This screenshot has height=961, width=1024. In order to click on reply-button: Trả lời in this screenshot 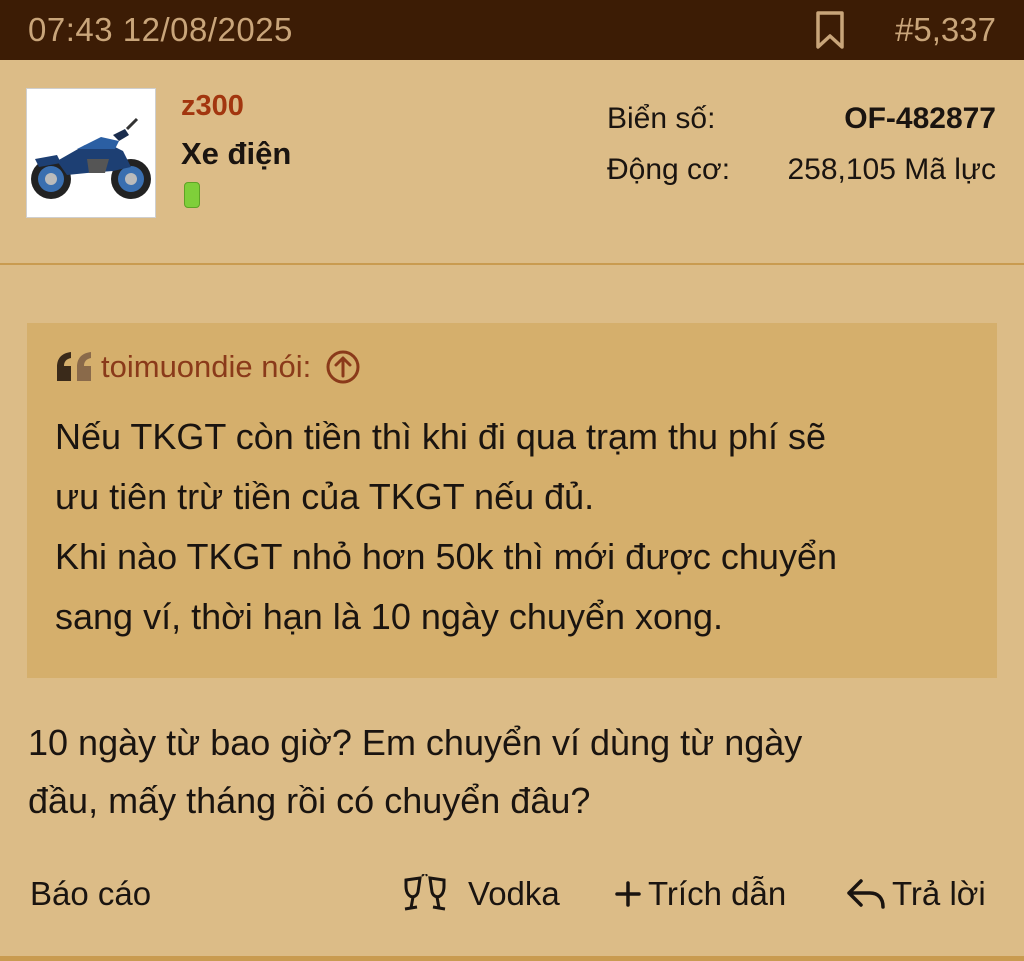, I will do `click(916, 894)`.